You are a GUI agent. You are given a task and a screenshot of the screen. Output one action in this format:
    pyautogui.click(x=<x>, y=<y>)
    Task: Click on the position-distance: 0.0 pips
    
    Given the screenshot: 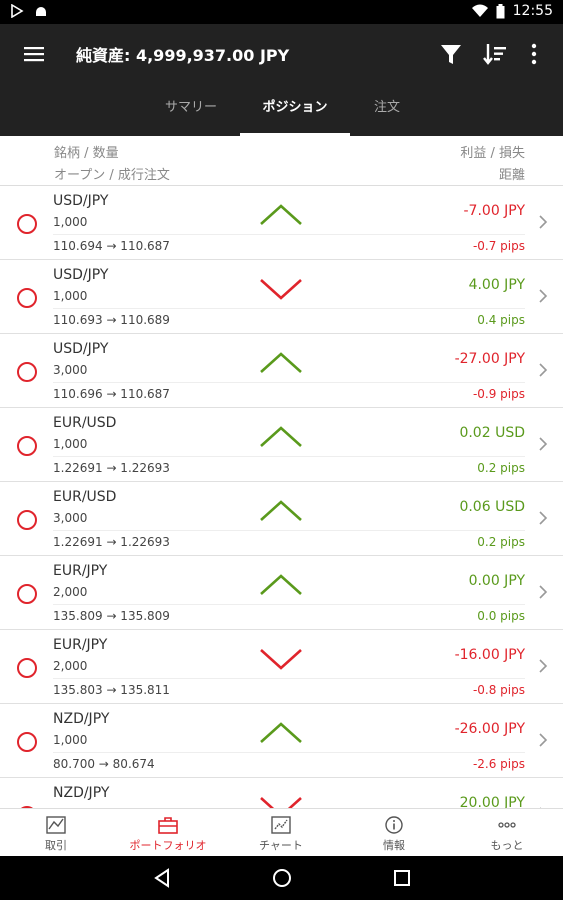 What is the action you would take?
    pyautogui.click(x=501, y=616)
    